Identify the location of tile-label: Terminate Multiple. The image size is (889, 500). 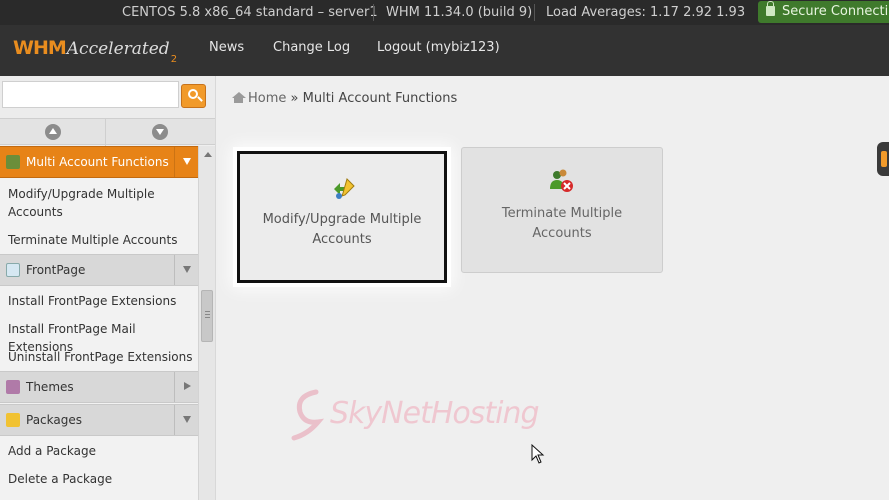
(562, 213).